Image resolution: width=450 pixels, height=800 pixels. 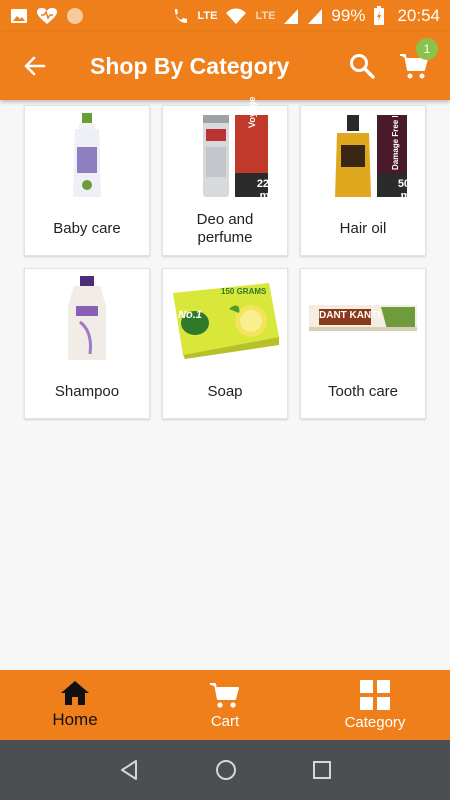 What do you see at coordinates (87, 156) in the screenshot?
I see `baby-lotion-image` at bounding box center [87, 156].